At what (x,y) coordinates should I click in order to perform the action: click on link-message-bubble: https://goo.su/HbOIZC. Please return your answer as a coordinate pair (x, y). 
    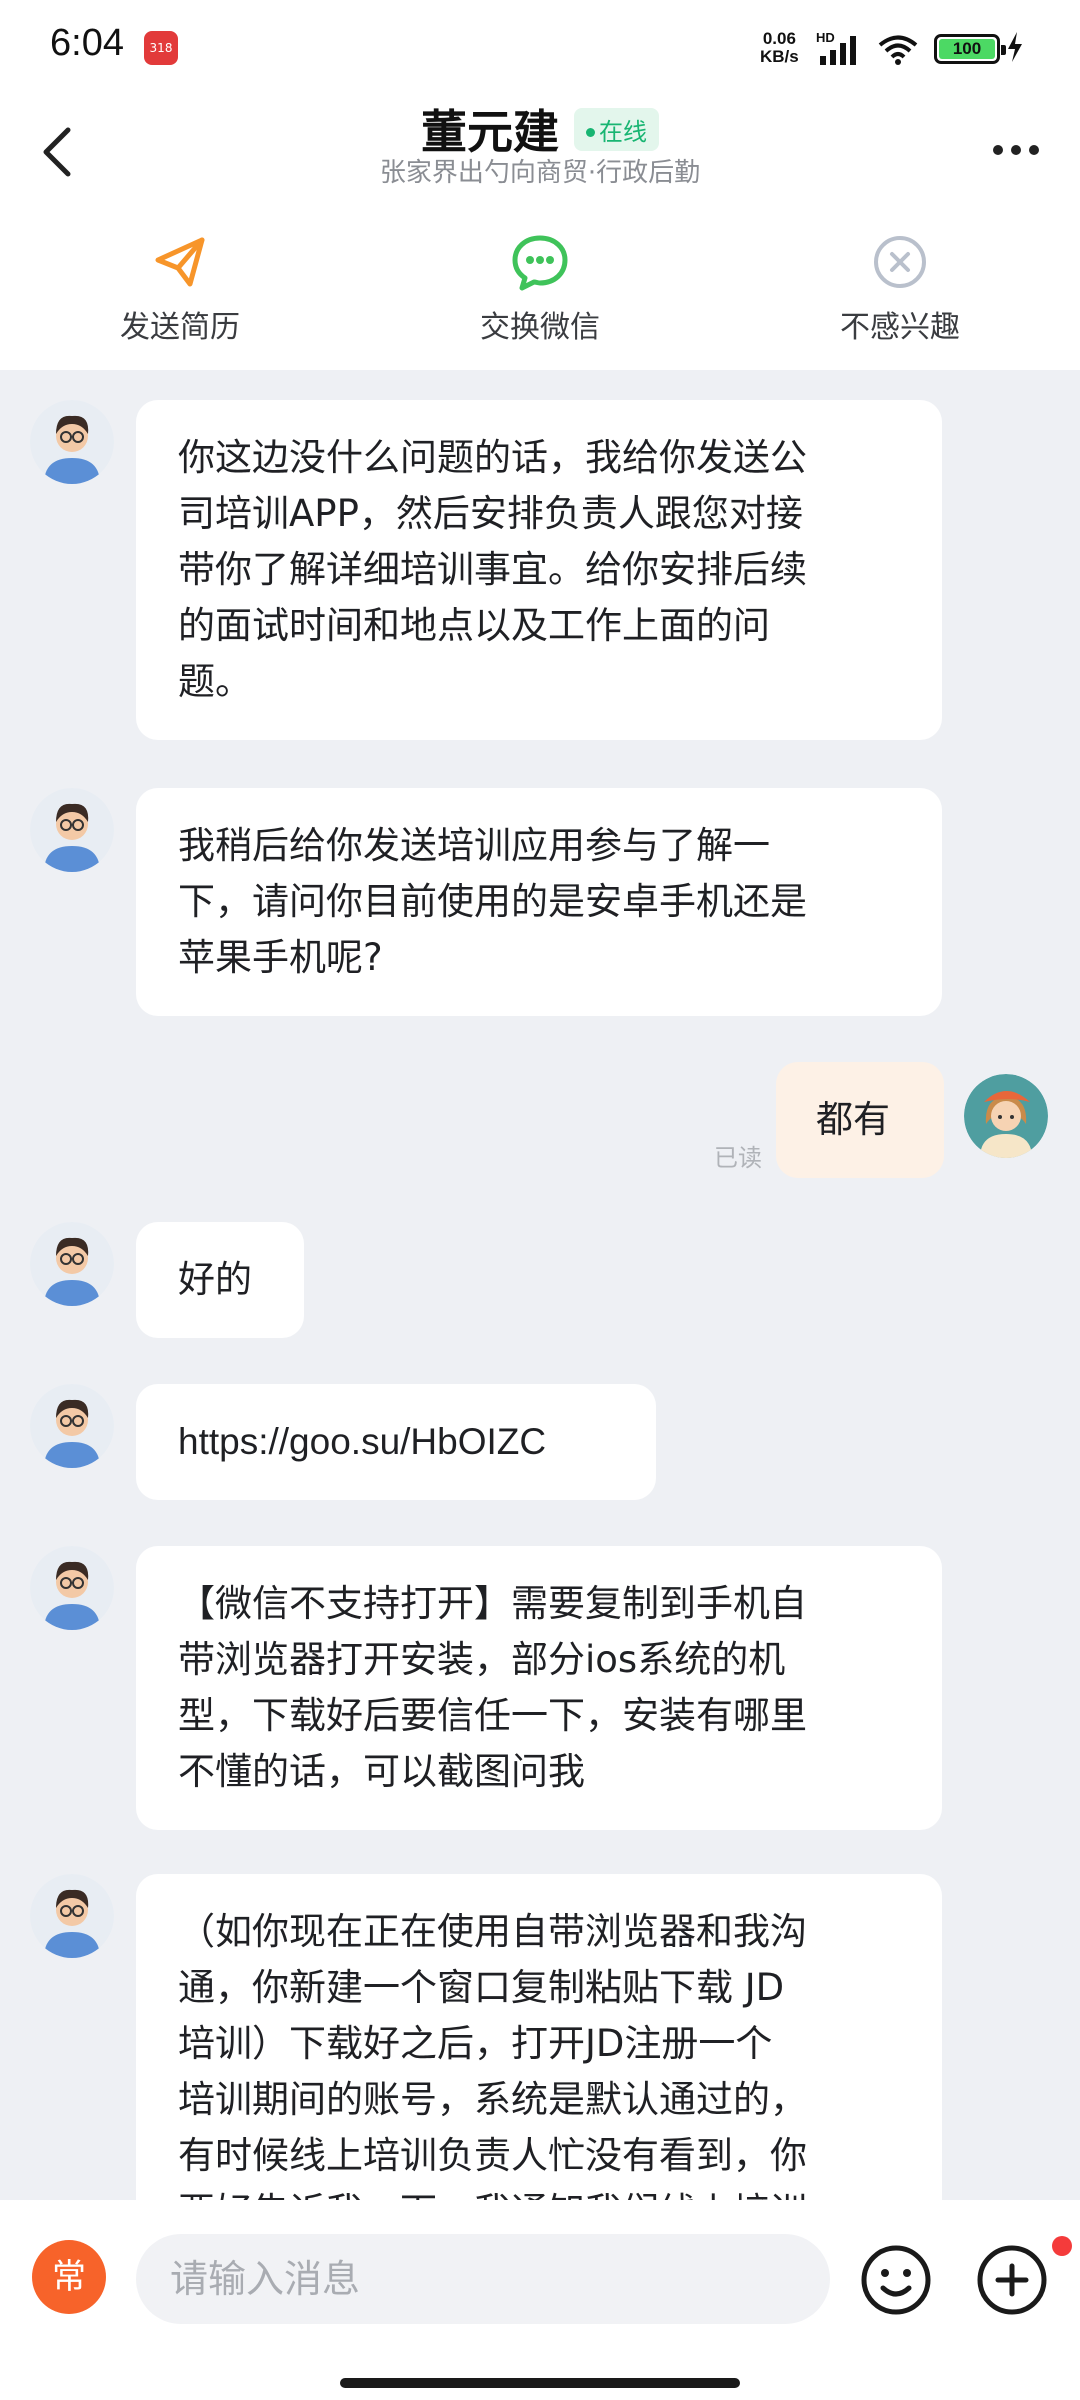
    Looking at the image, I should click on (396, 1442).